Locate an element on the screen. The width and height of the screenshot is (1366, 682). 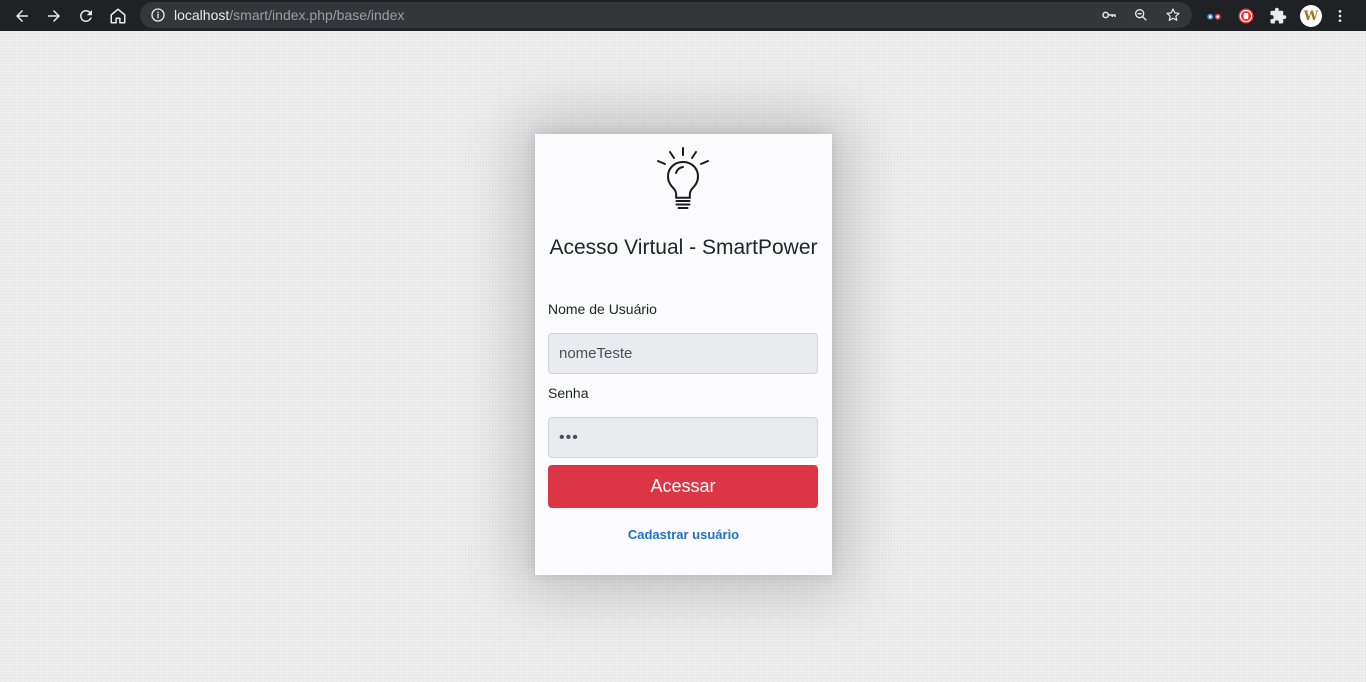
url-text: localhost/smart/index.php/base/index is located at coordinates (289, 15).